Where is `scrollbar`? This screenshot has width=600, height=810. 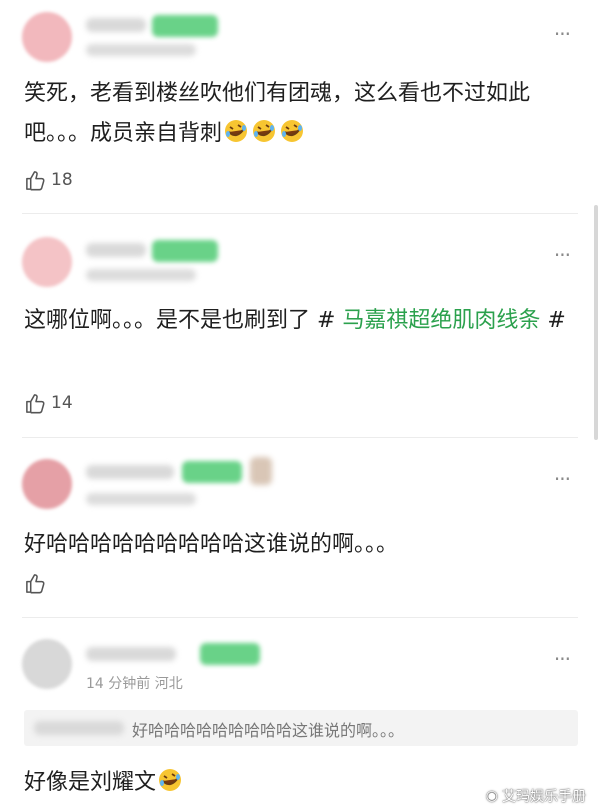
scrollbar is located at coordinates (596, 322).